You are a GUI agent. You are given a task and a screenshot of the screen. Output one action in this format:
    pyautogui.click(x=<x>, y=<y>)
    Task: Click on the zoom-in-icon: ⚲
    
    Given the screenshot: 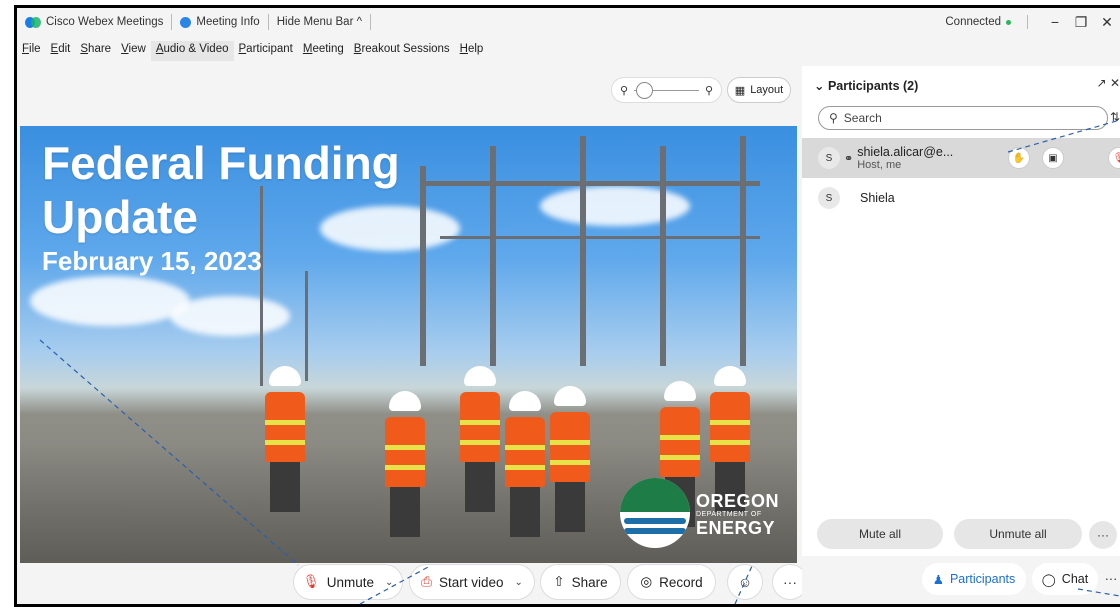 What is the action you would take?
    pyautogui.click(x=709, y=90)
    